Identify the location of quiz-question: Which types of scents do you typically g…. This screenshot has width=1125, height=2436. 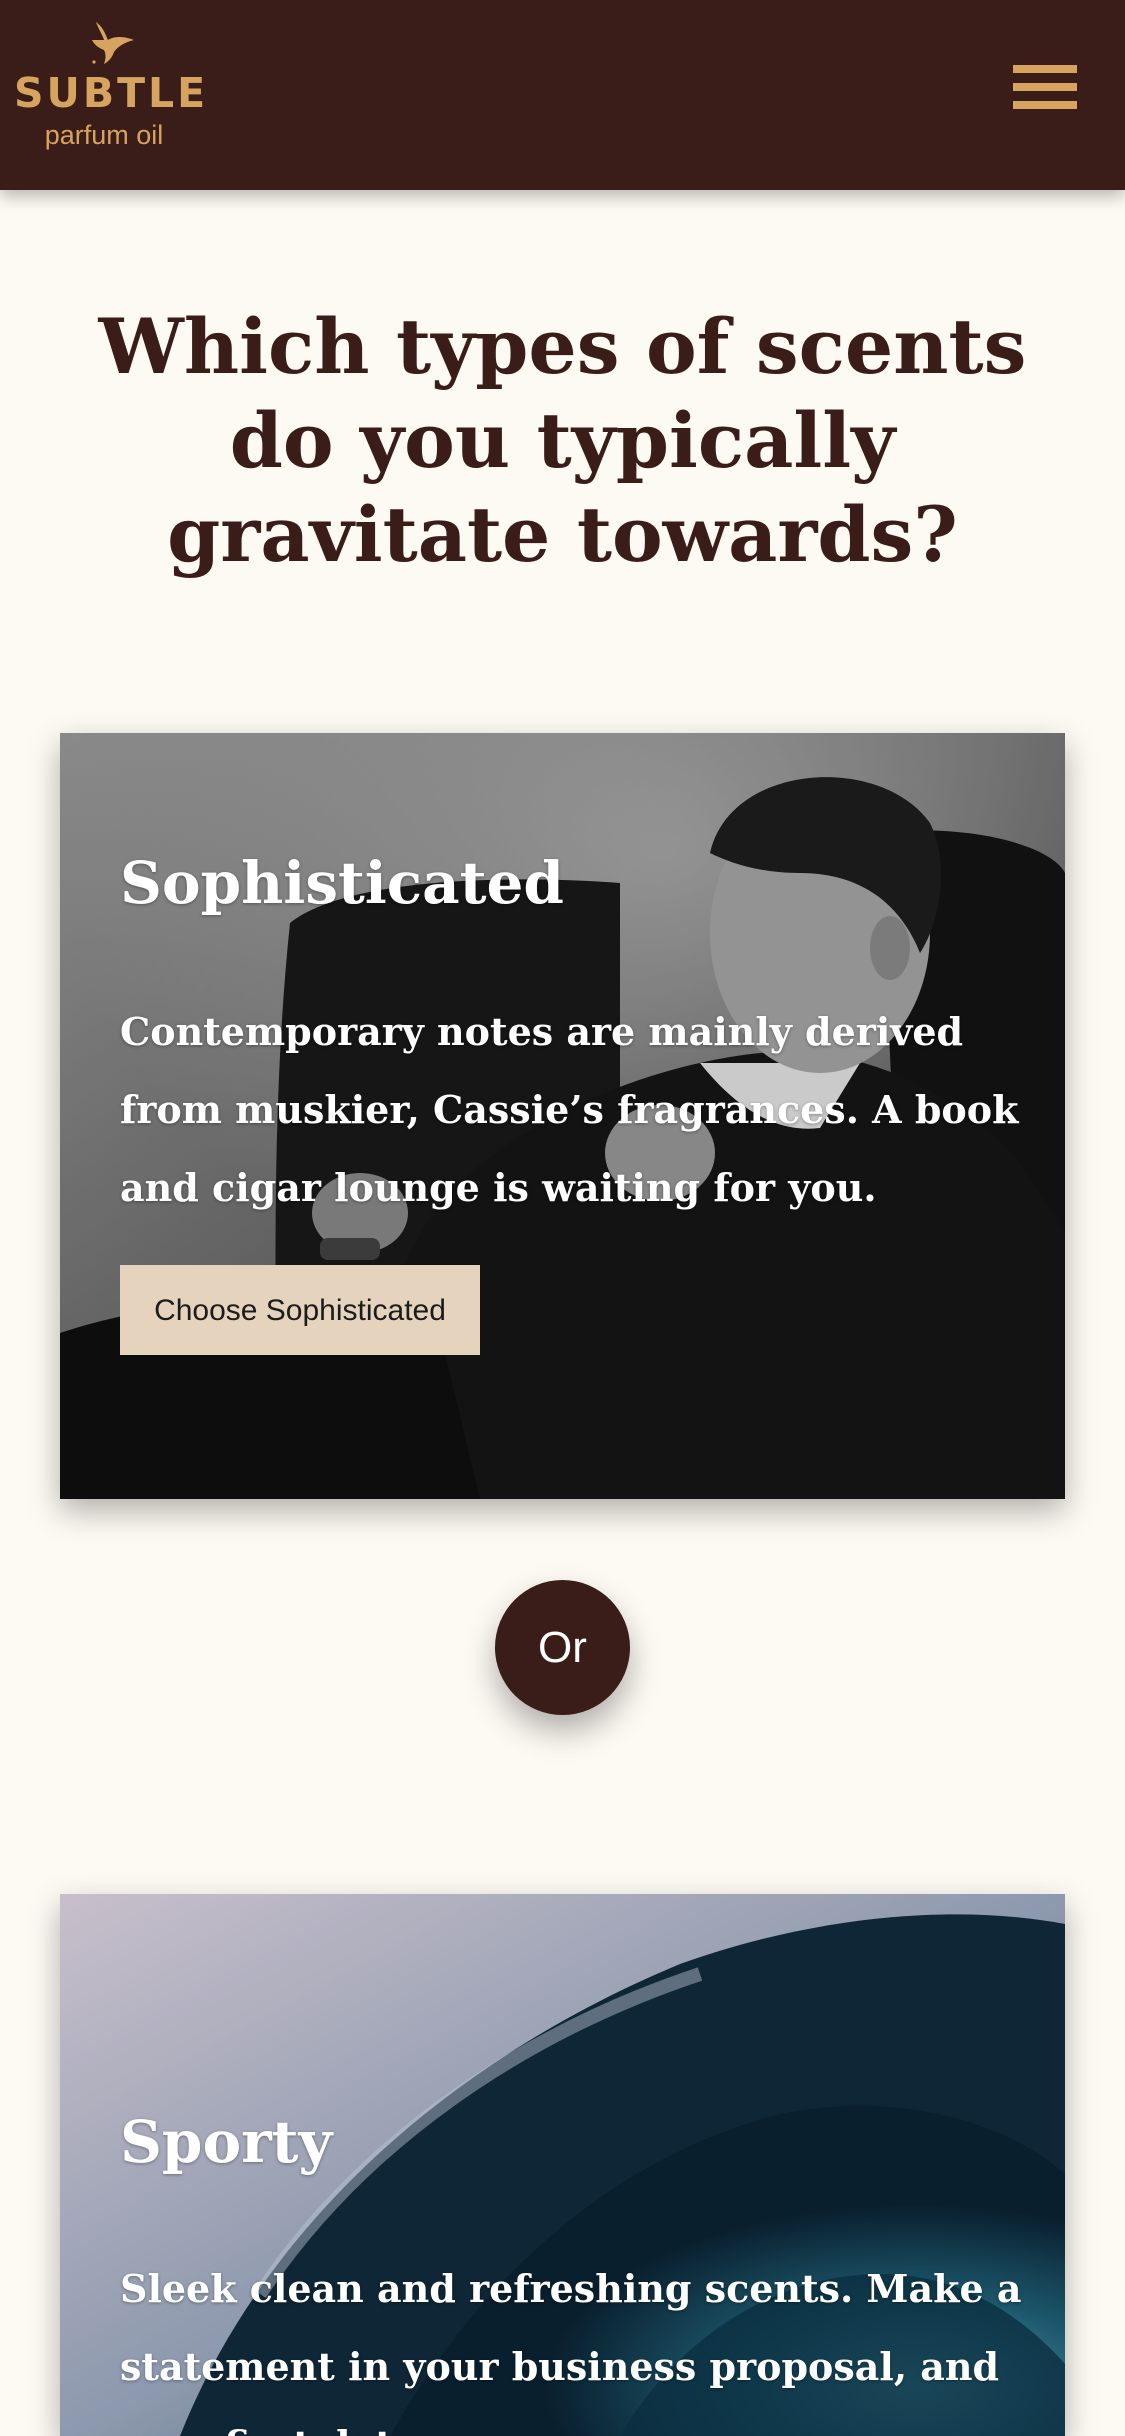
(562, 440).